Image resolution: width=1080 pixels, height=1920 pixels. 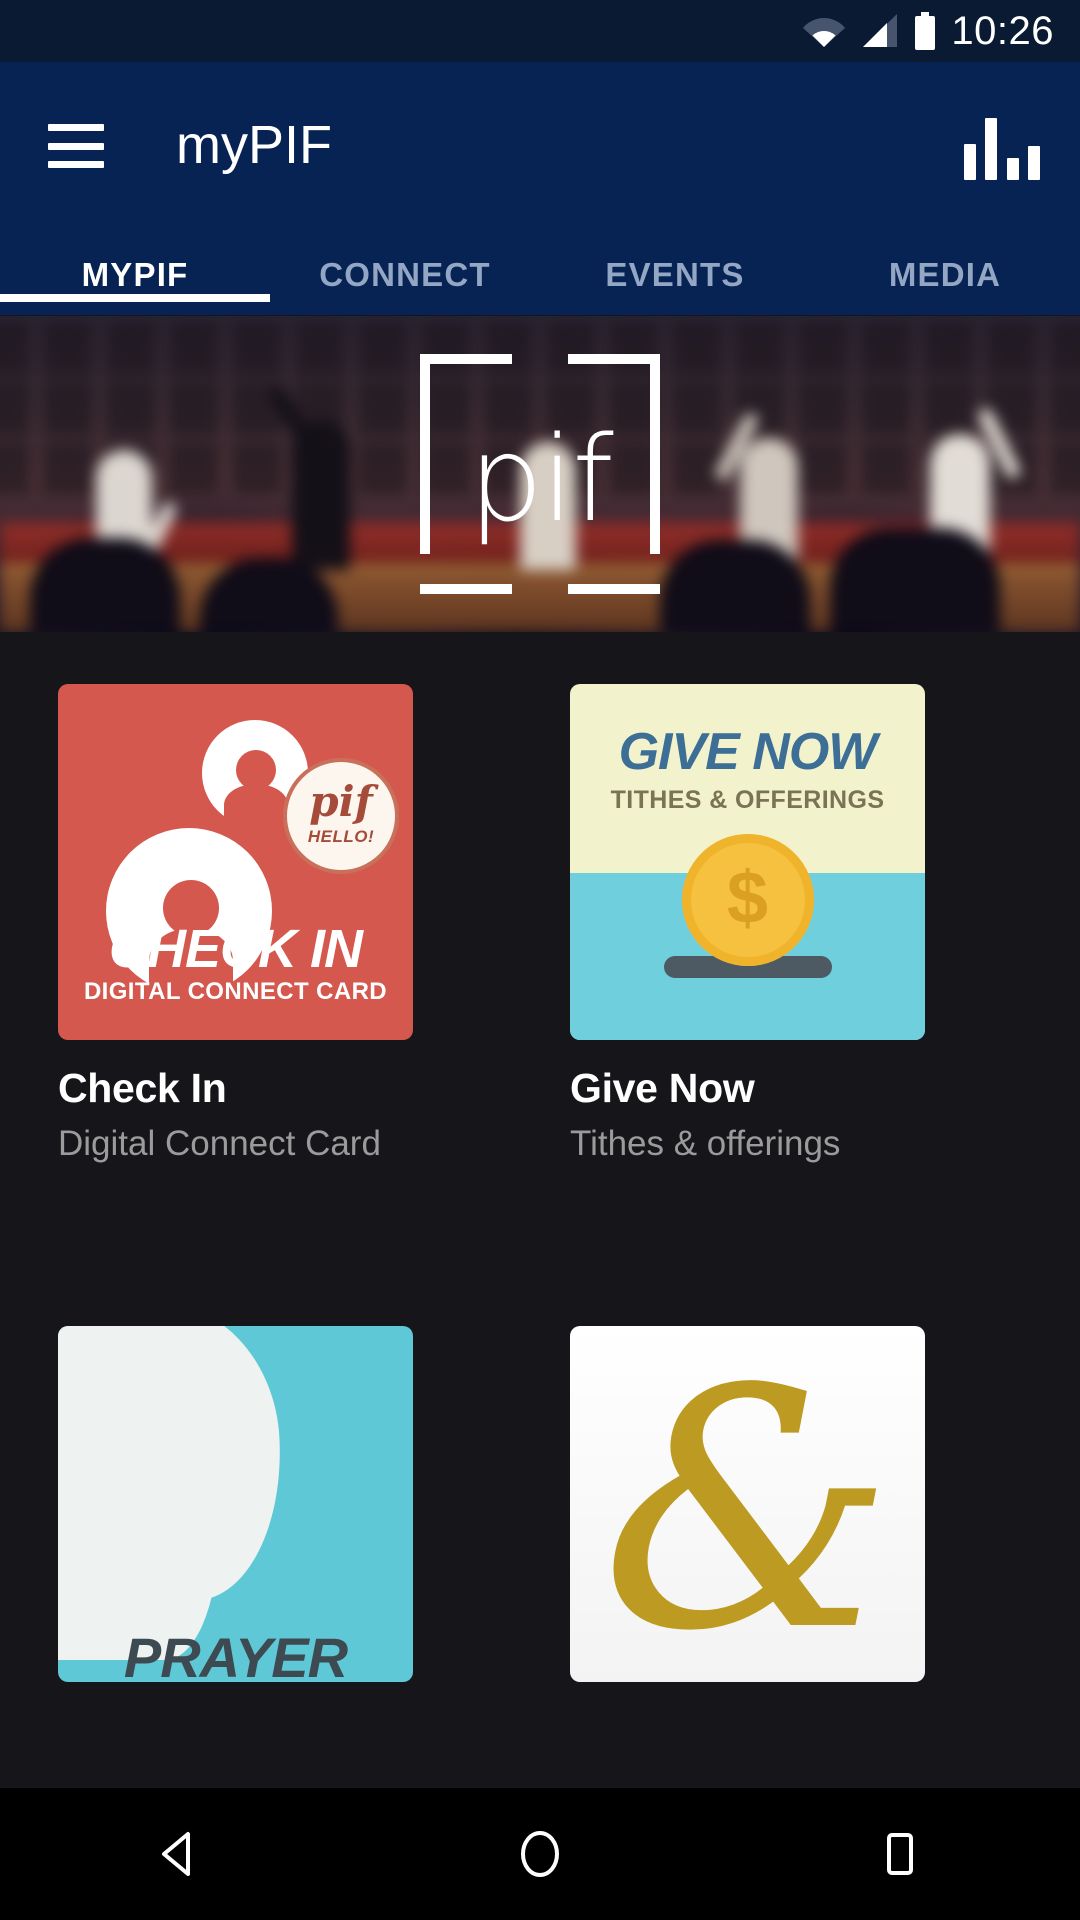 I want to click on tab-events: EVENTS, so click(x=675, y=273).